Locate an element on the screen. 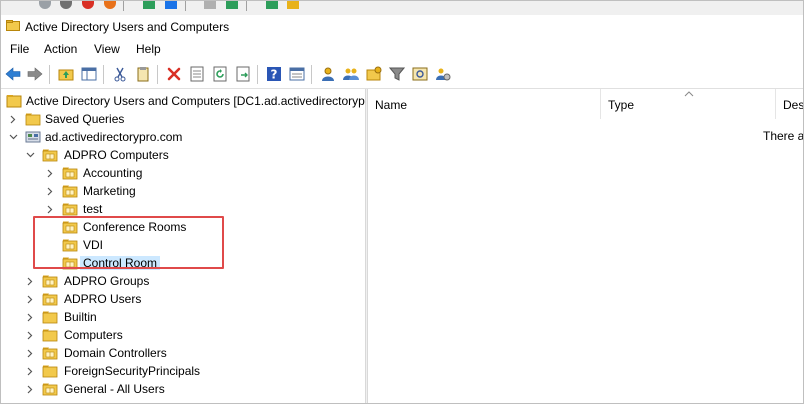 This screenshot has height=404, width=804. tree-node-label: Builtin is located at coordinates (80, 317).